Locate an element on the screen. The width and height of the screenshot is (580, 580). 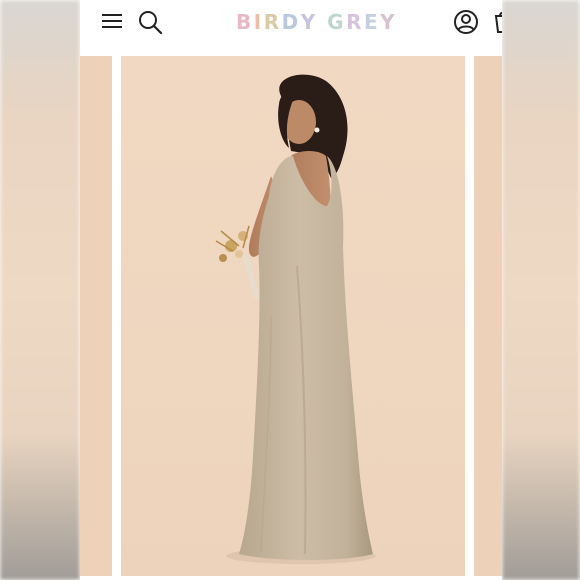
logo-letter is located at coordinates (322, 22).